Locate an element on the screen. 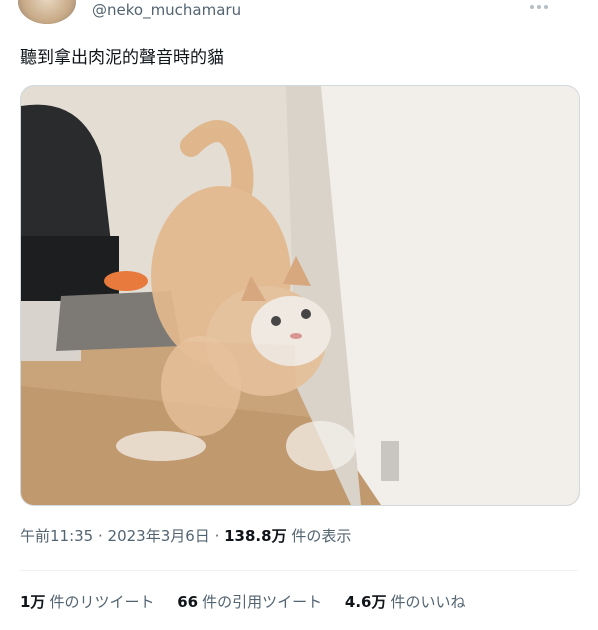  tweet-stats: 1万 件のリツイート 66 件の引用ツイート 4.6万 件のいいね is located at coordinates (252, 602).